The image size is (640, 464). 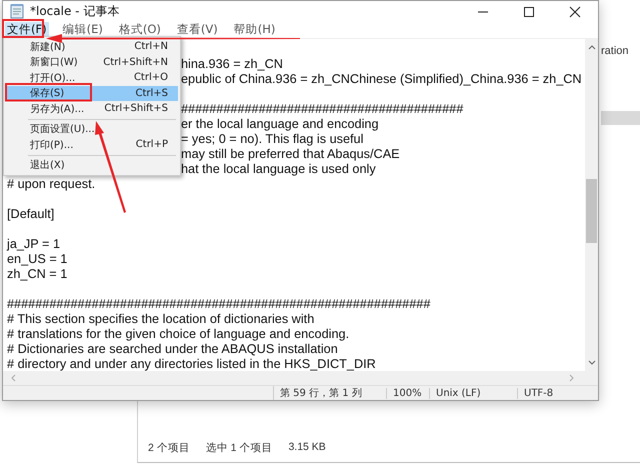 What do you see at coordinates (473, 393) in the screenshot?
I see `status-text: Unix (LF)` at bounding box center [473, 393].